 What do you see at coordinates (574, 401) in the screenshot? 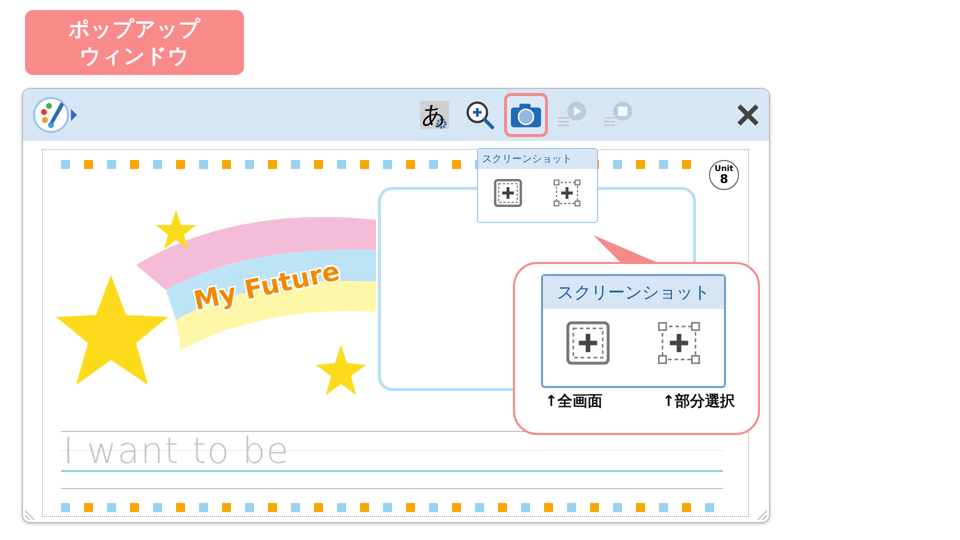
I see `option-caption: ↑全画面` at bounding box center [574, 401].